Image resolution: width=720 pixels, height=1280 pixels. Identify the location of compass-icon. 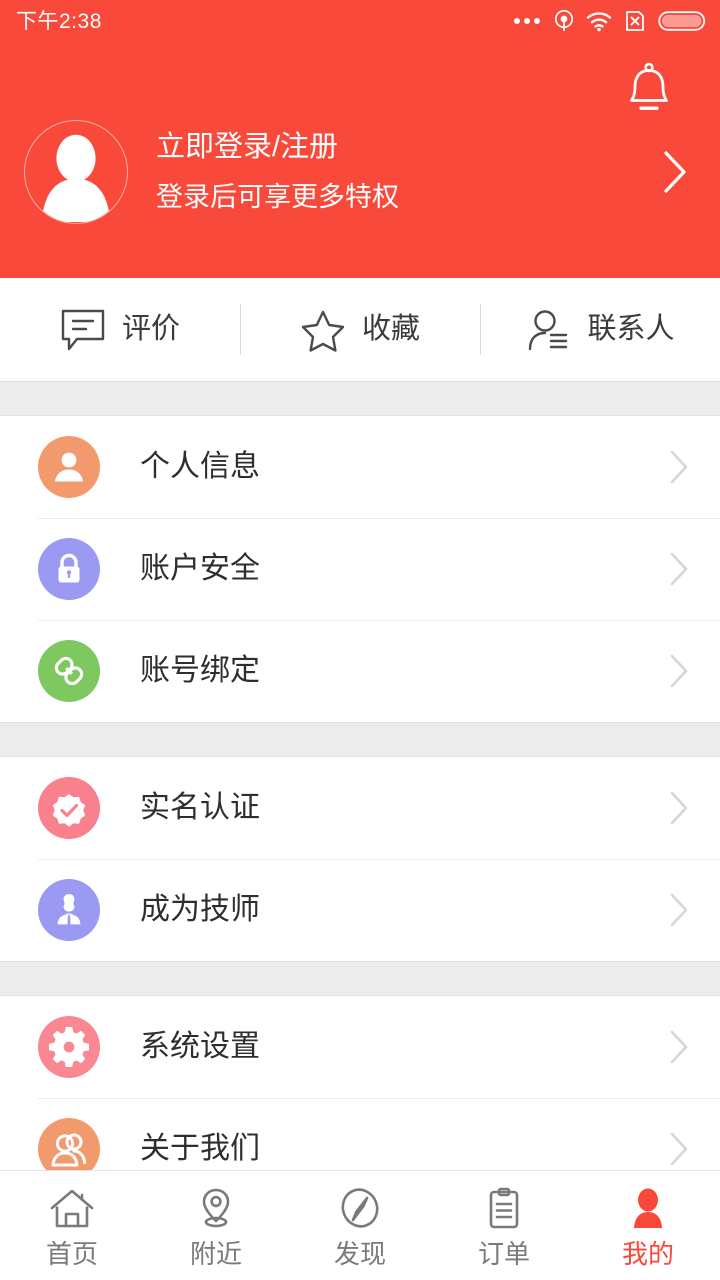
(360, 1207).